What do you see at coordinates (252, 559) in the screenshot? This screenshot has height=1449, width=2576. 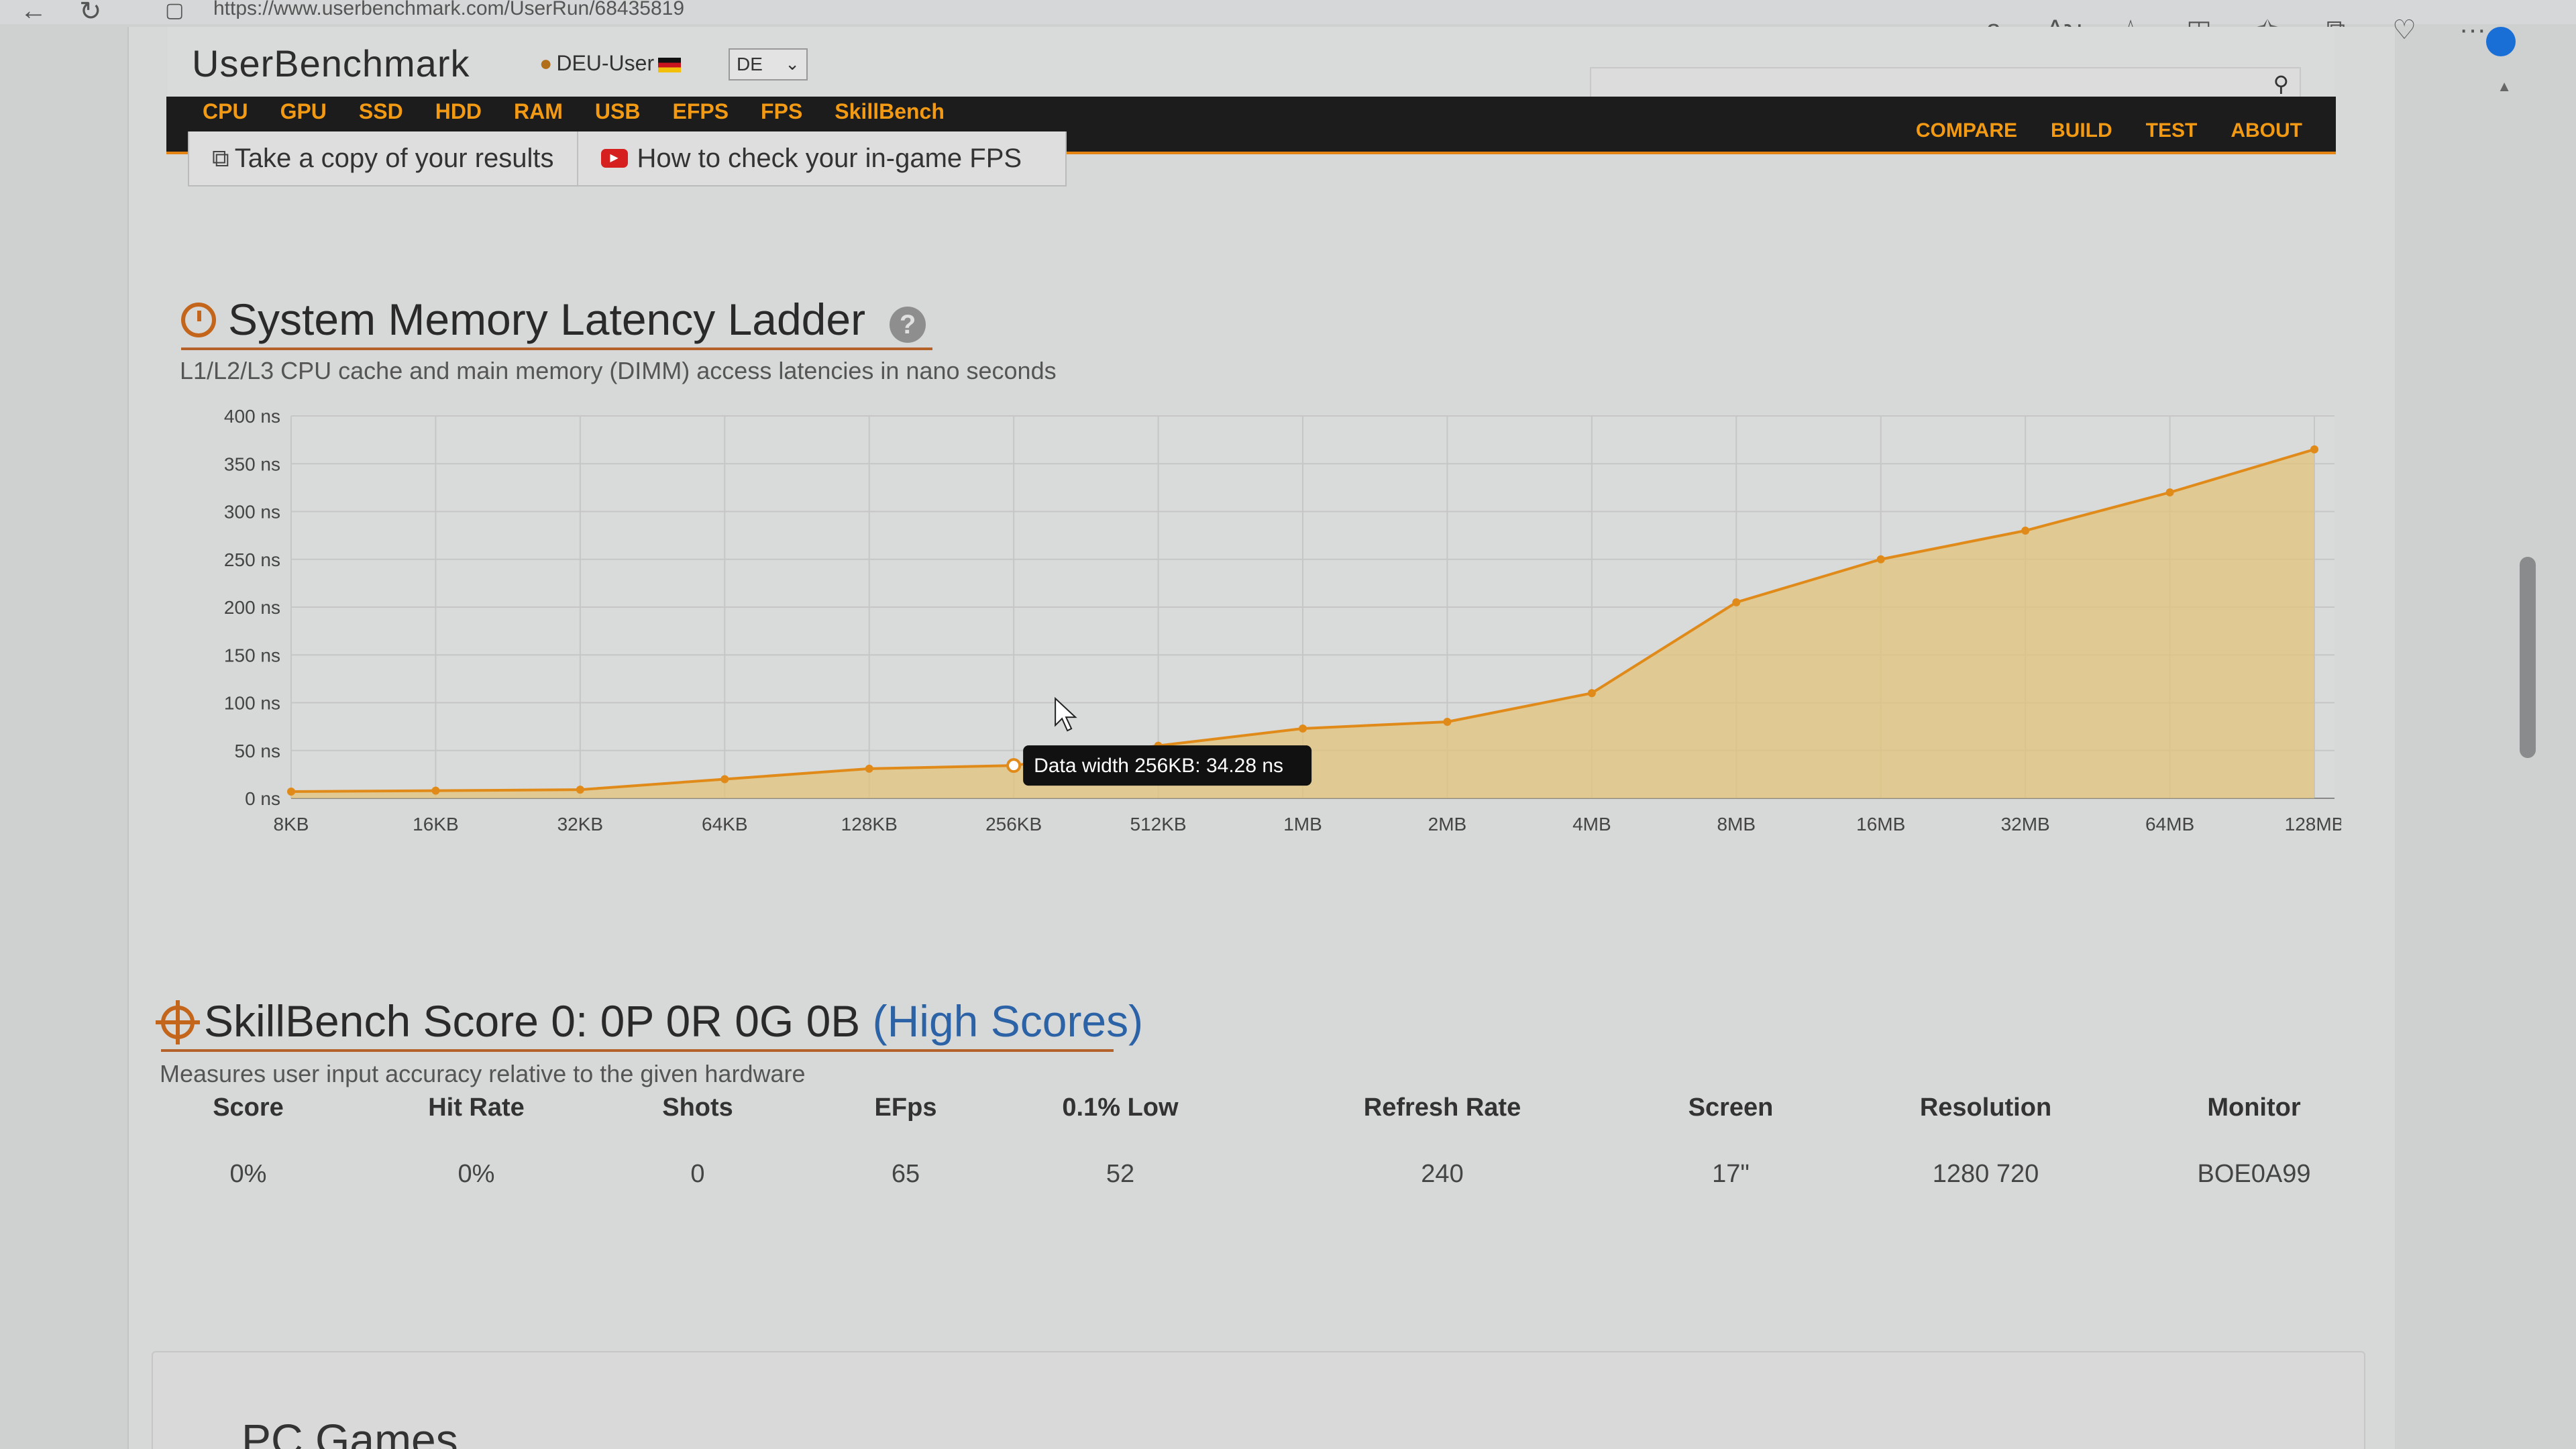 I see `y-tick-label: 250 ns` at bounding box center [252, 559].